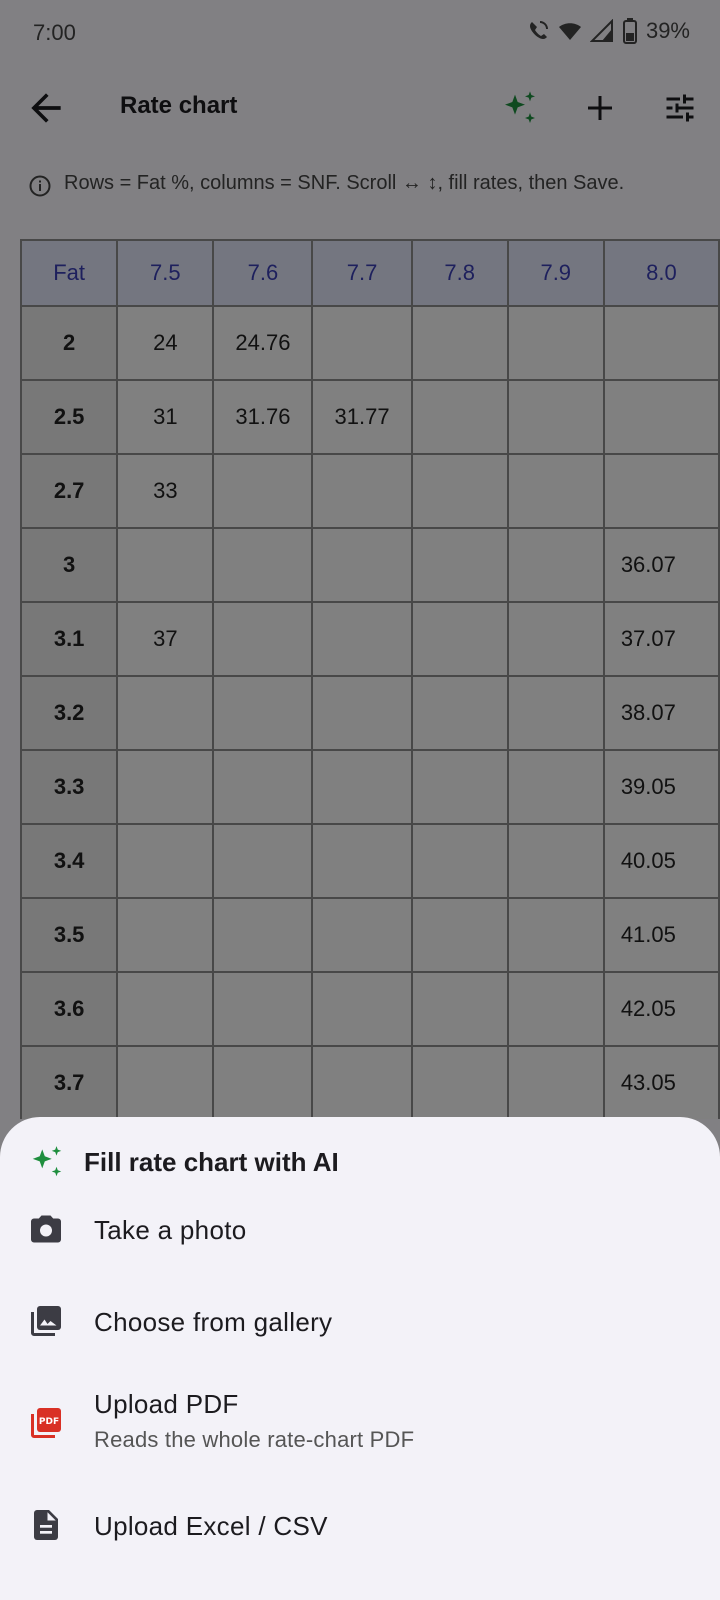 The height and width of the screenshot is (1600, 720). Describe the element at coordinates (170, 1230) in the screenshot. I see `option-label: Take a photo` at that location.